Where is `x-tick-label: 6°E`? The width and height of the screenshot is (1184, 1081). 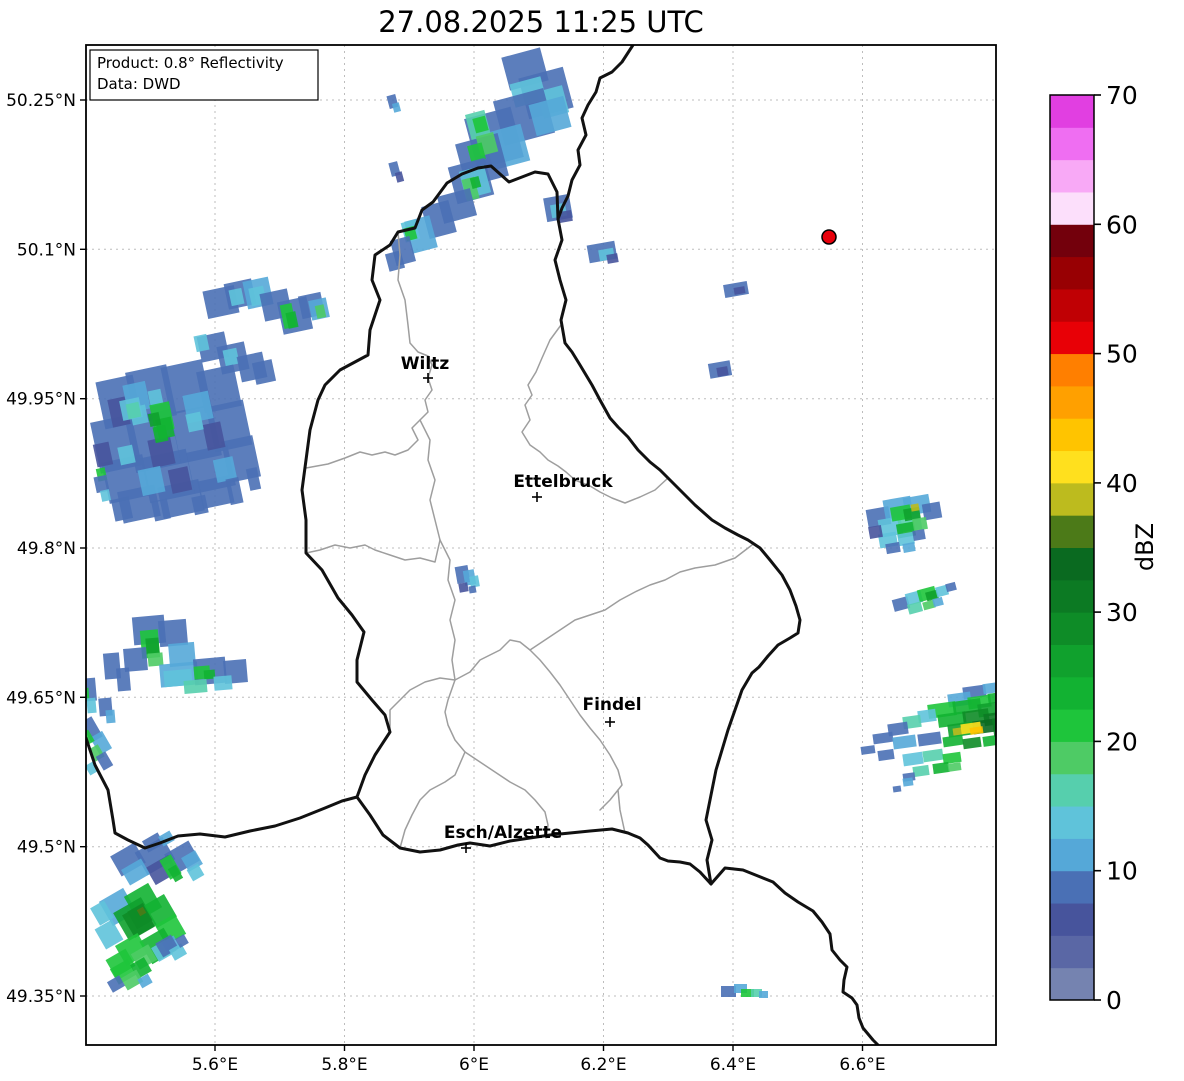 x-tick-label: 6°E is located at coordinates (474, 1065).